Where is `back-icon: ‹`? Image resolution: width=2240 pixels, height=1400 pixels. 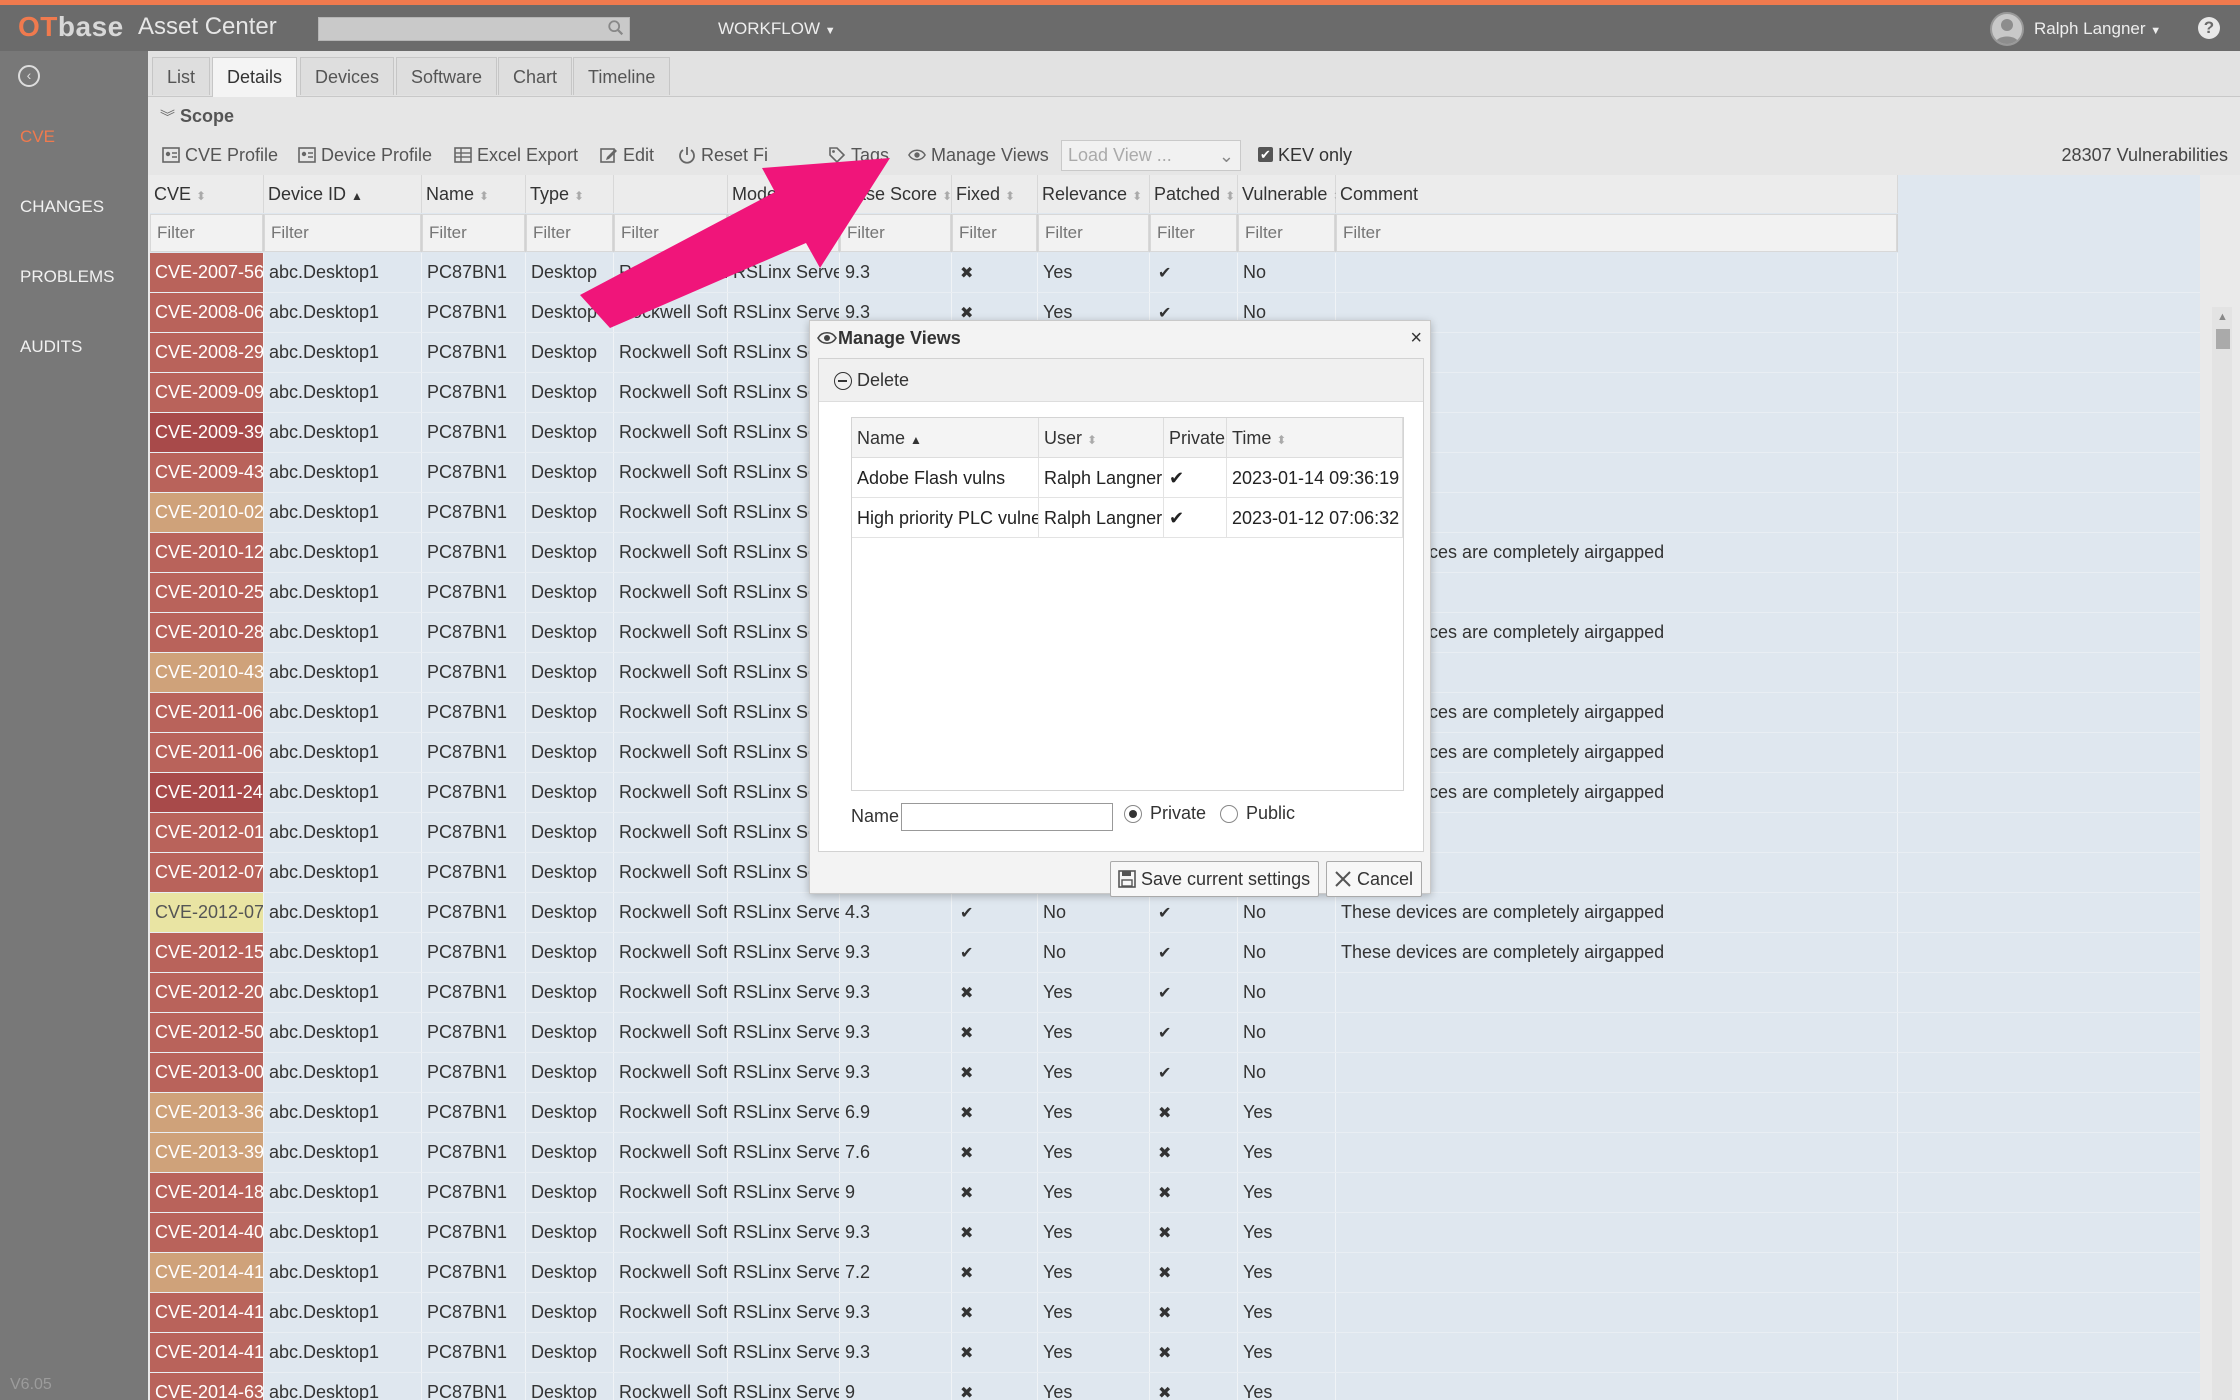 back-icon: ‹ is located at coordinates (29, 76).